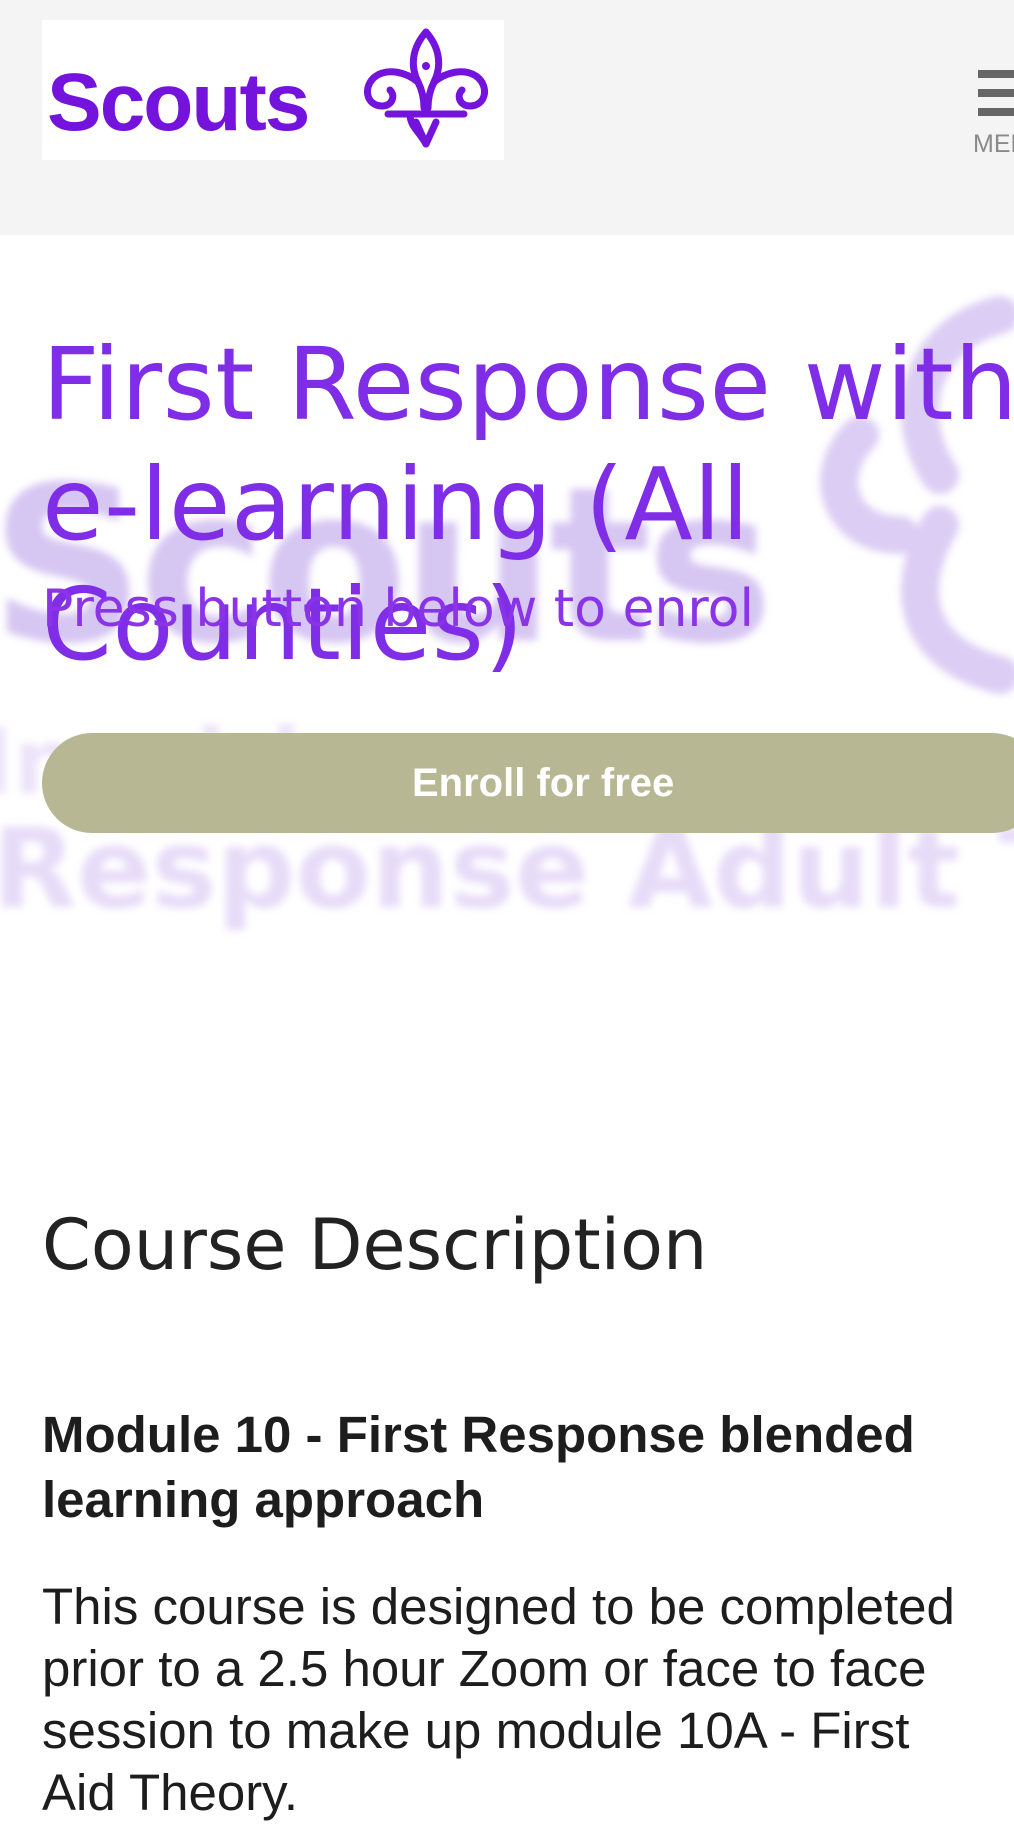 Image resolution: width=1014 pixels, height=1829 pixels. Describe the element at coordinates (178, 102) in the screenshot. I see `logo-wordmark: Scouts` at that location.